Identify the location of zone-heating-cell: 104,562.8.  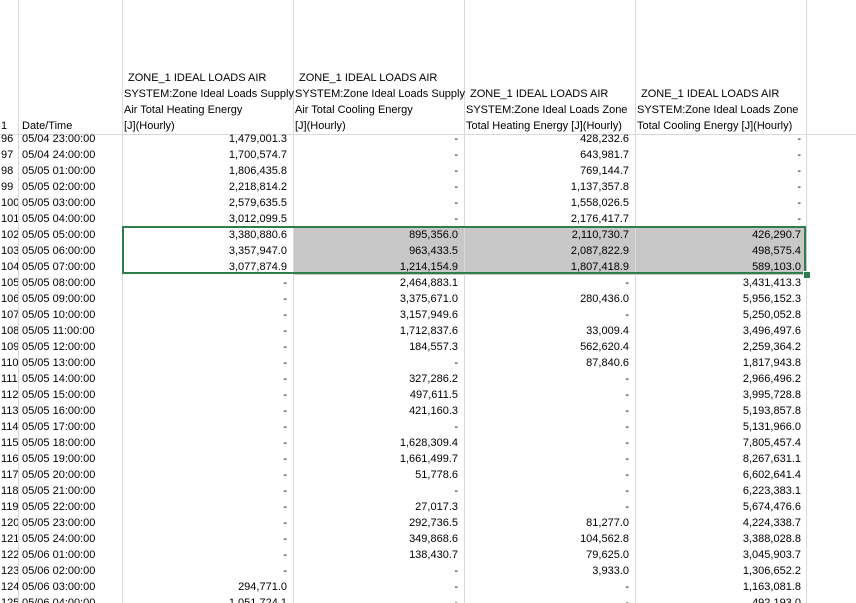
(550, 539).